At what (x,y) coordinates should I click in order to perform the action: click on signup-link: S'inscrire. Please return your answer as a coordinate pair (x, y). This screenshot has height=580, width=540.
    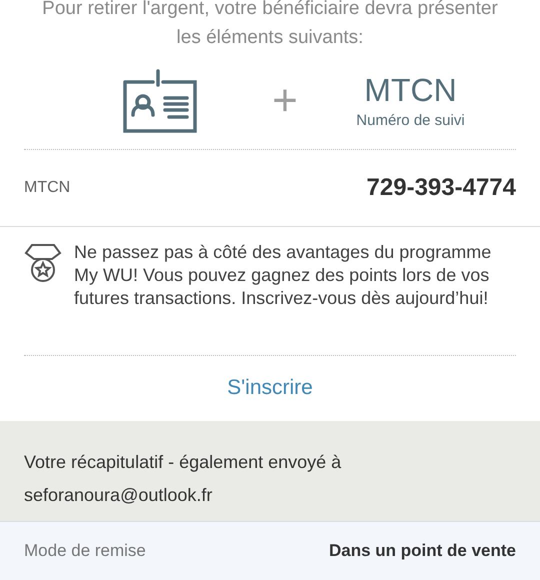
    Looking at the image, I should click on (270, 388).